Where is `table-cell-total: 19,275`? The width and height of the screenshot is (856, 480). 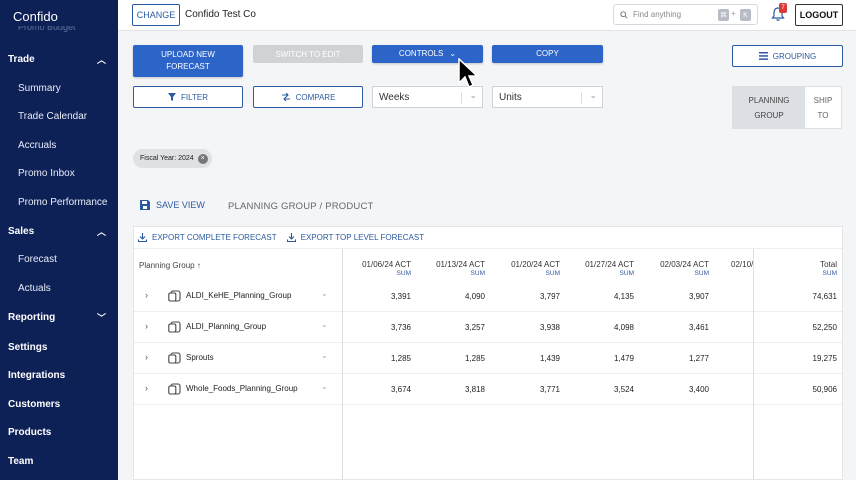 table-cell-total: 19,275 is located at coordinates (807, 358).